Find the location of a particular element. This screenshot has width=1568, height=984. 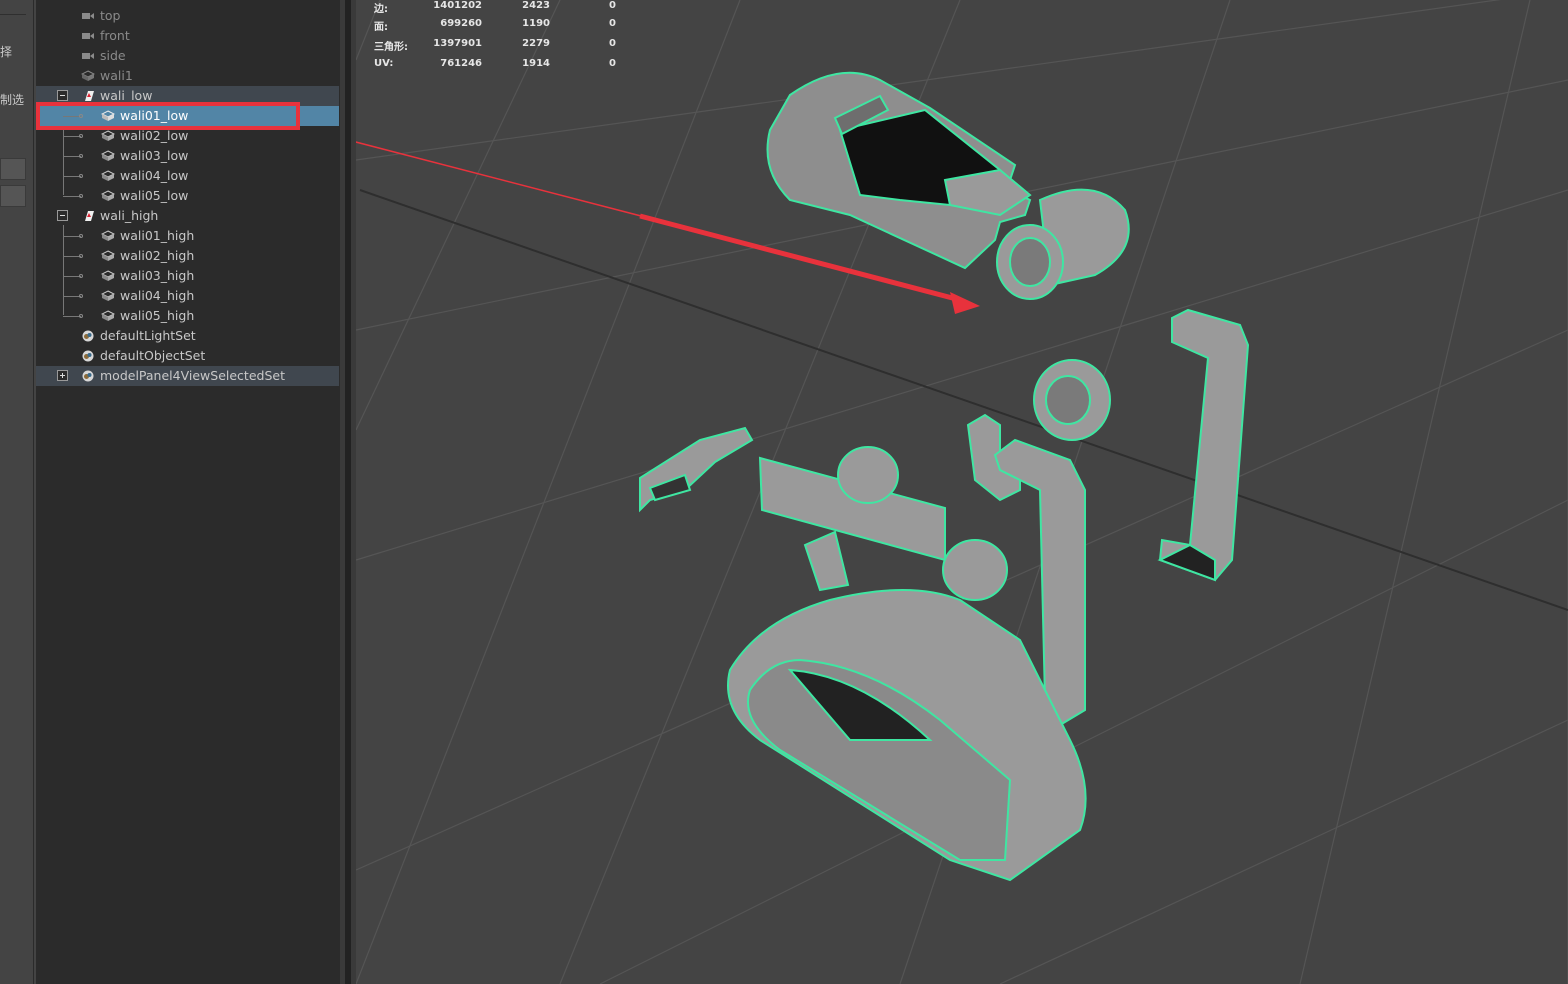

outliner-item-wali-high: wali_high is located at coordinates (187, 216).